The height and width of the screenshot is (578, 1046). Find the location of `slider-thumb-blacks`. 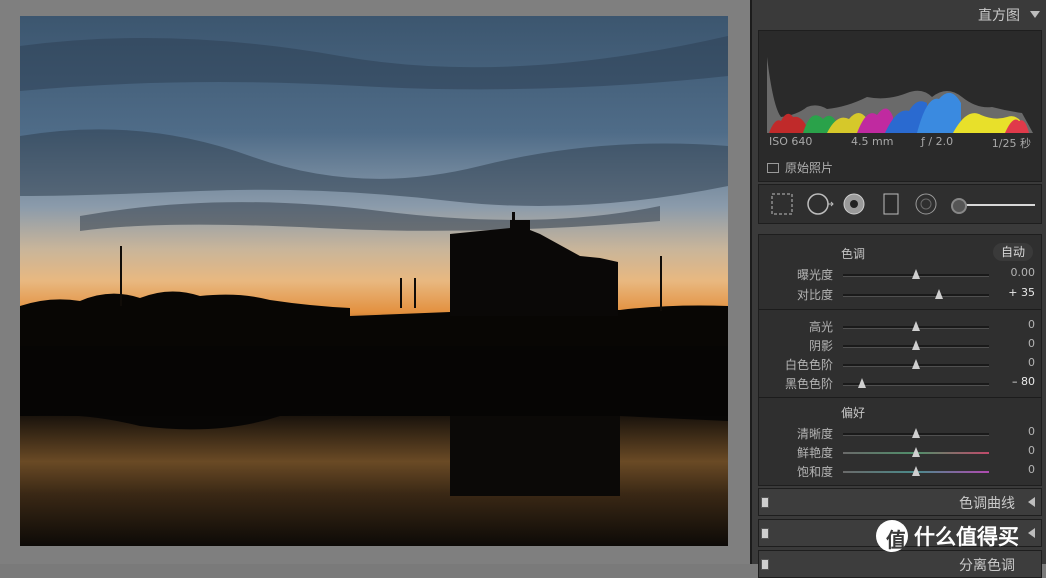

slider-thumb-blacks is located at coordinates (861, 383).